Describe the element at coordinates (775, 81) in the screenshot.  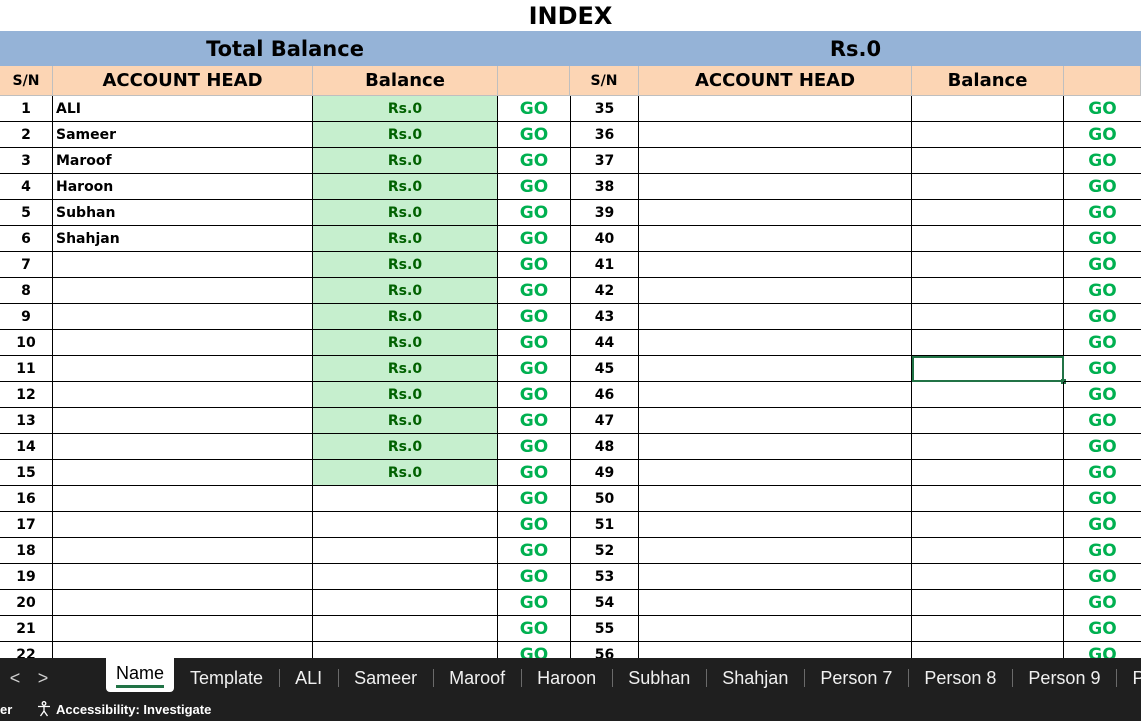
I see `header-account-head-2: ACCOUNT HEAD` at that location.